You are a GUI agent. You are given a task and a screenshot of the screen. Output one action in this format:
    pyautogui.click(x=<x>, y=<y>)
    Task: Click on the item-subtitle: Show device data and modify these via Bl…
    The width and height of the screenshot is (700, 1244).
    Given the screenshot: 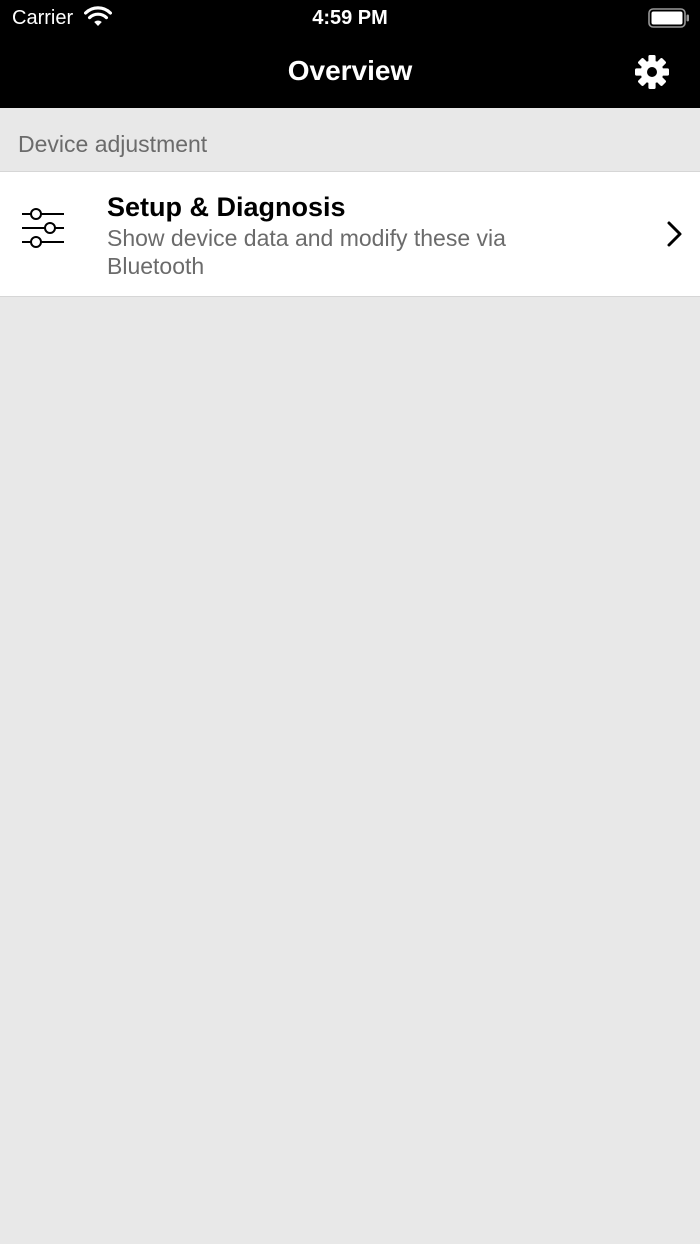 What is the action you would take?
    pyautogui.click(x=306, y=252)
    